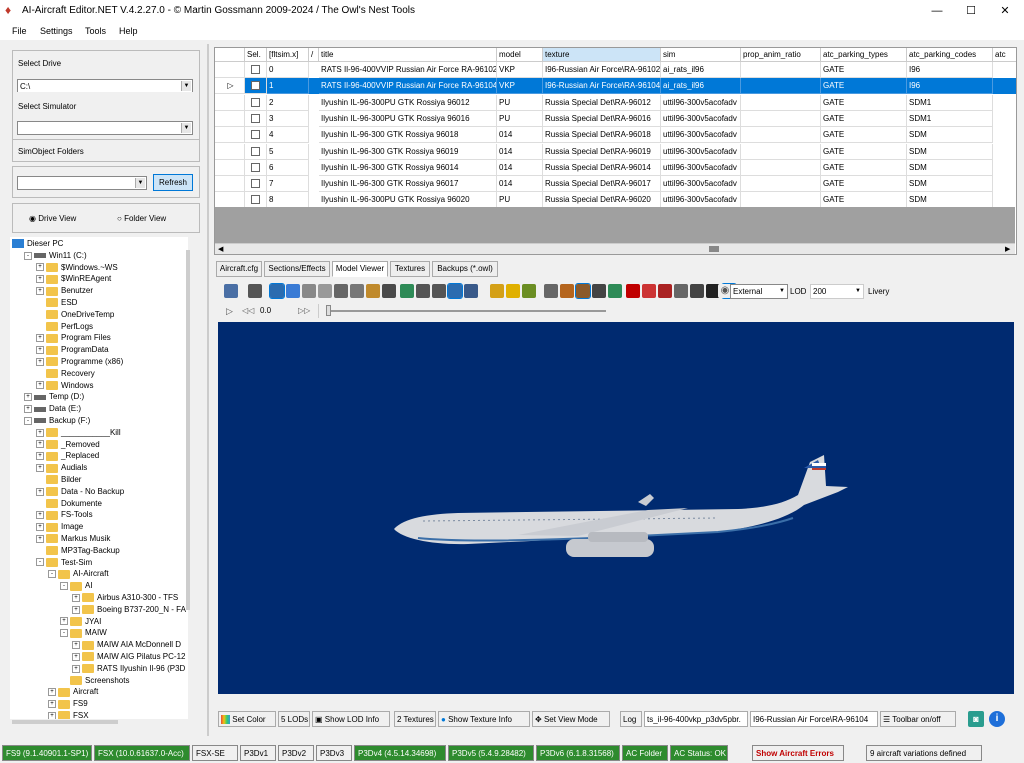 The height and width of the screenshot is (763, 1024). What do you see at coordinates (297, 269) in the screenshot?
I see `tab-sections-effects: Sections/Effects` at bounding box center [297, 269].